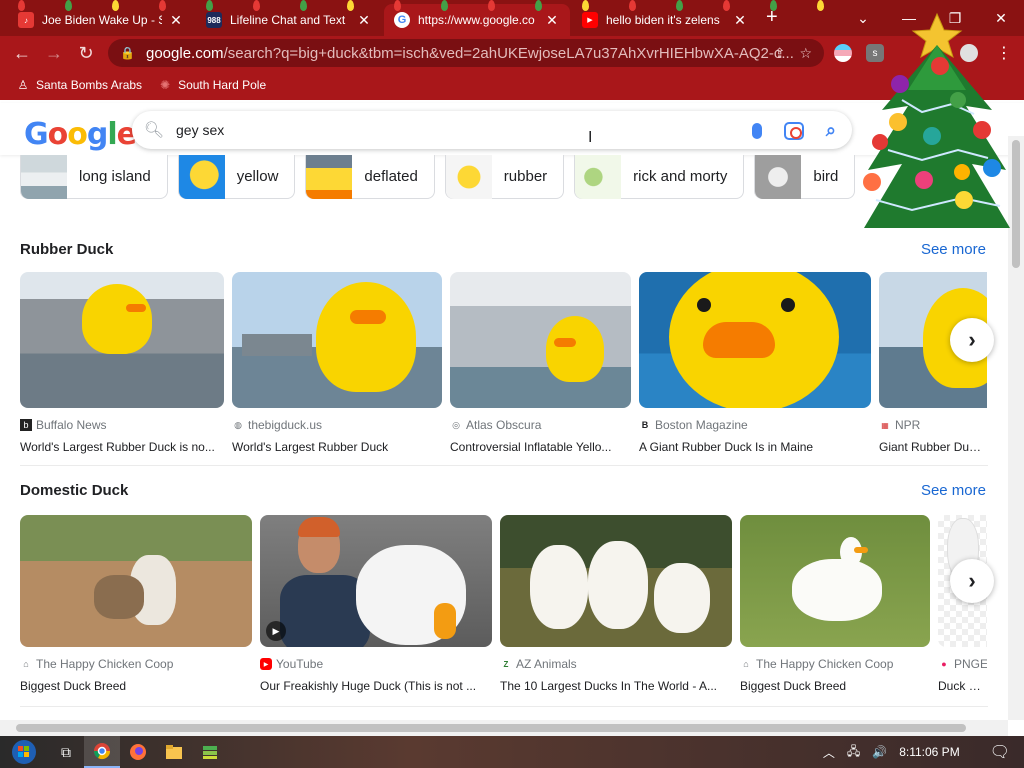  Describe the element at coordinates (780, 53) in the screenshot. I see `share-icon: ⇪` at that location.